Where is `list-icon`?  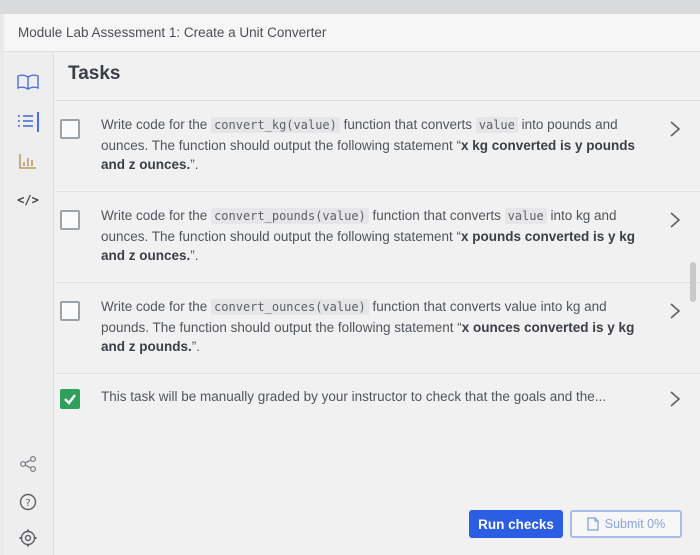 list-icon is located at coordinates (28, 122).